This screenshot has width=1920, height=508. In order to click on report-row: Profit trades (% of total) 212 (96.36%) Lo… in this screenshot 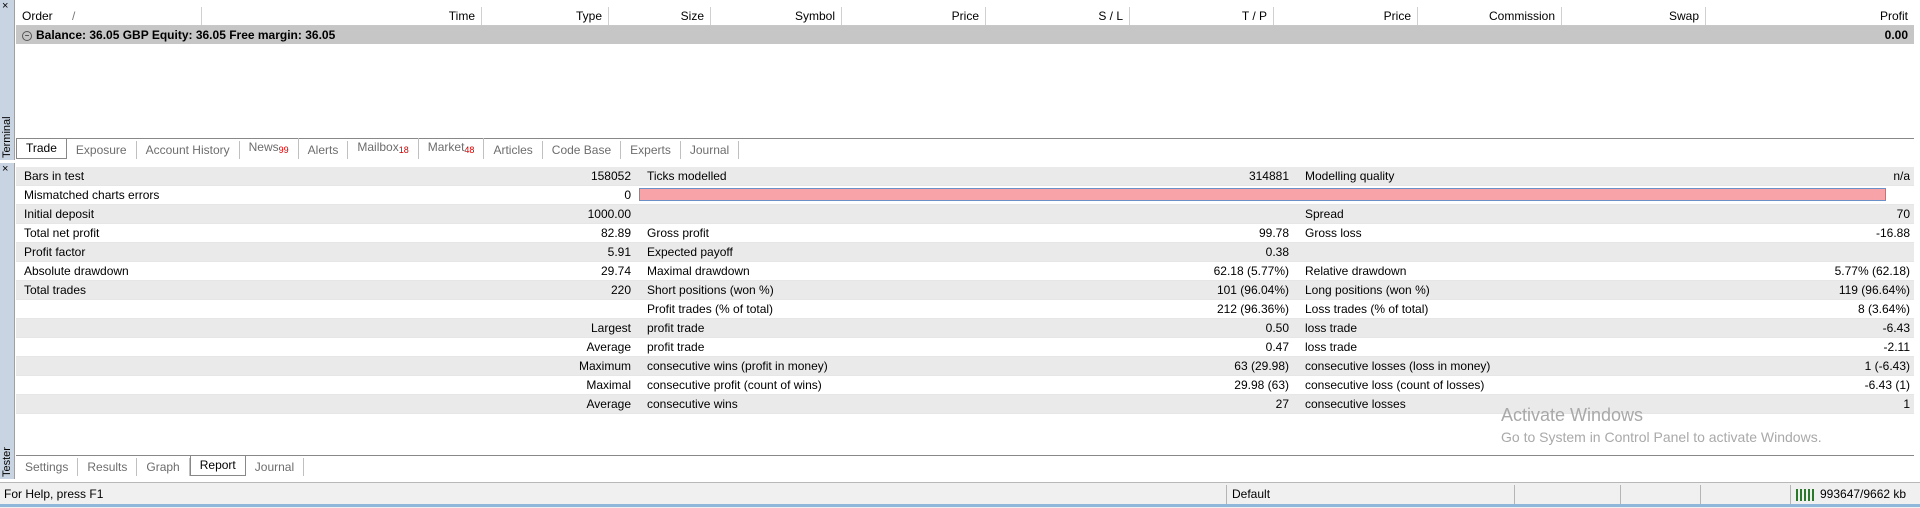, I will do `click(965, 309)`.